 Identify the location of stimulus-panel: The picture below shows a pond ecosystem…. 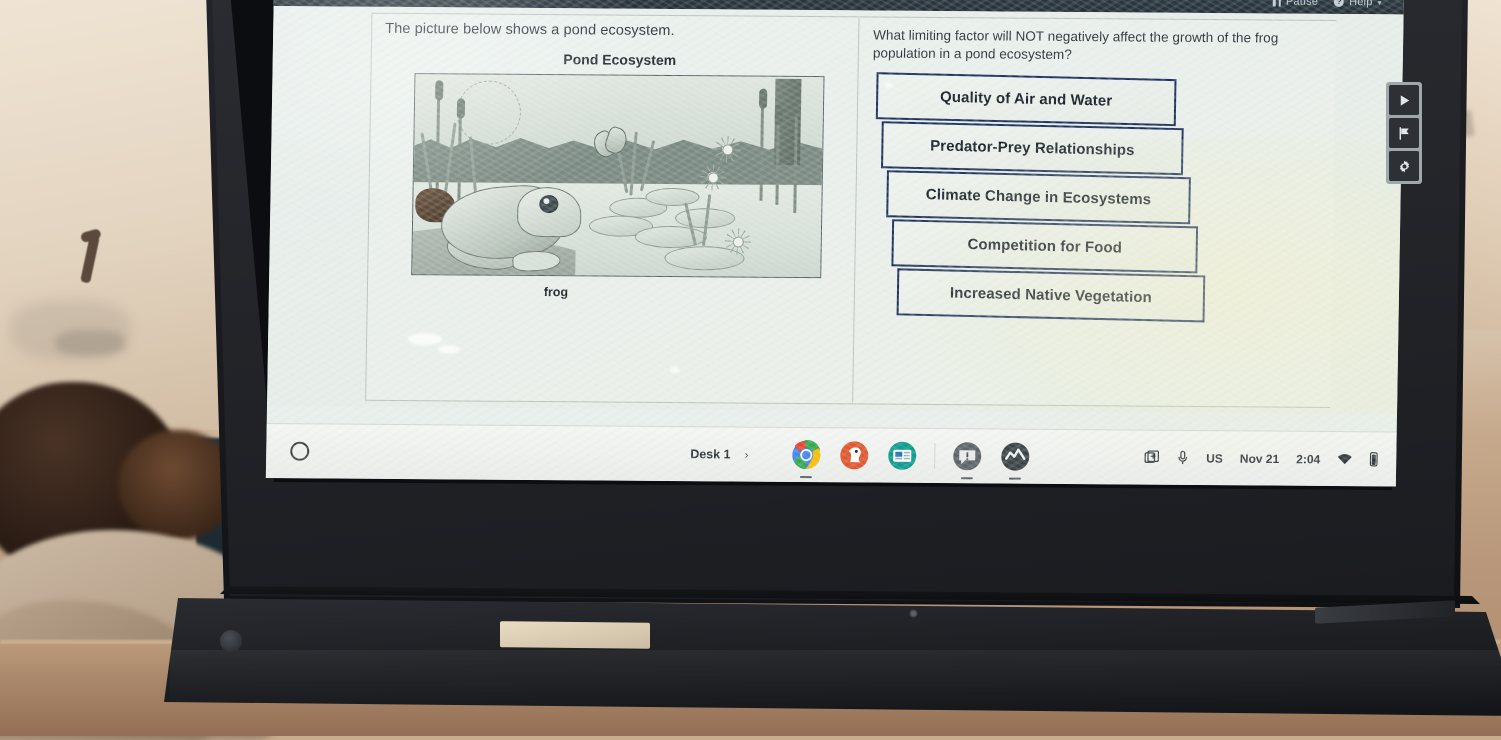
(618, 161).